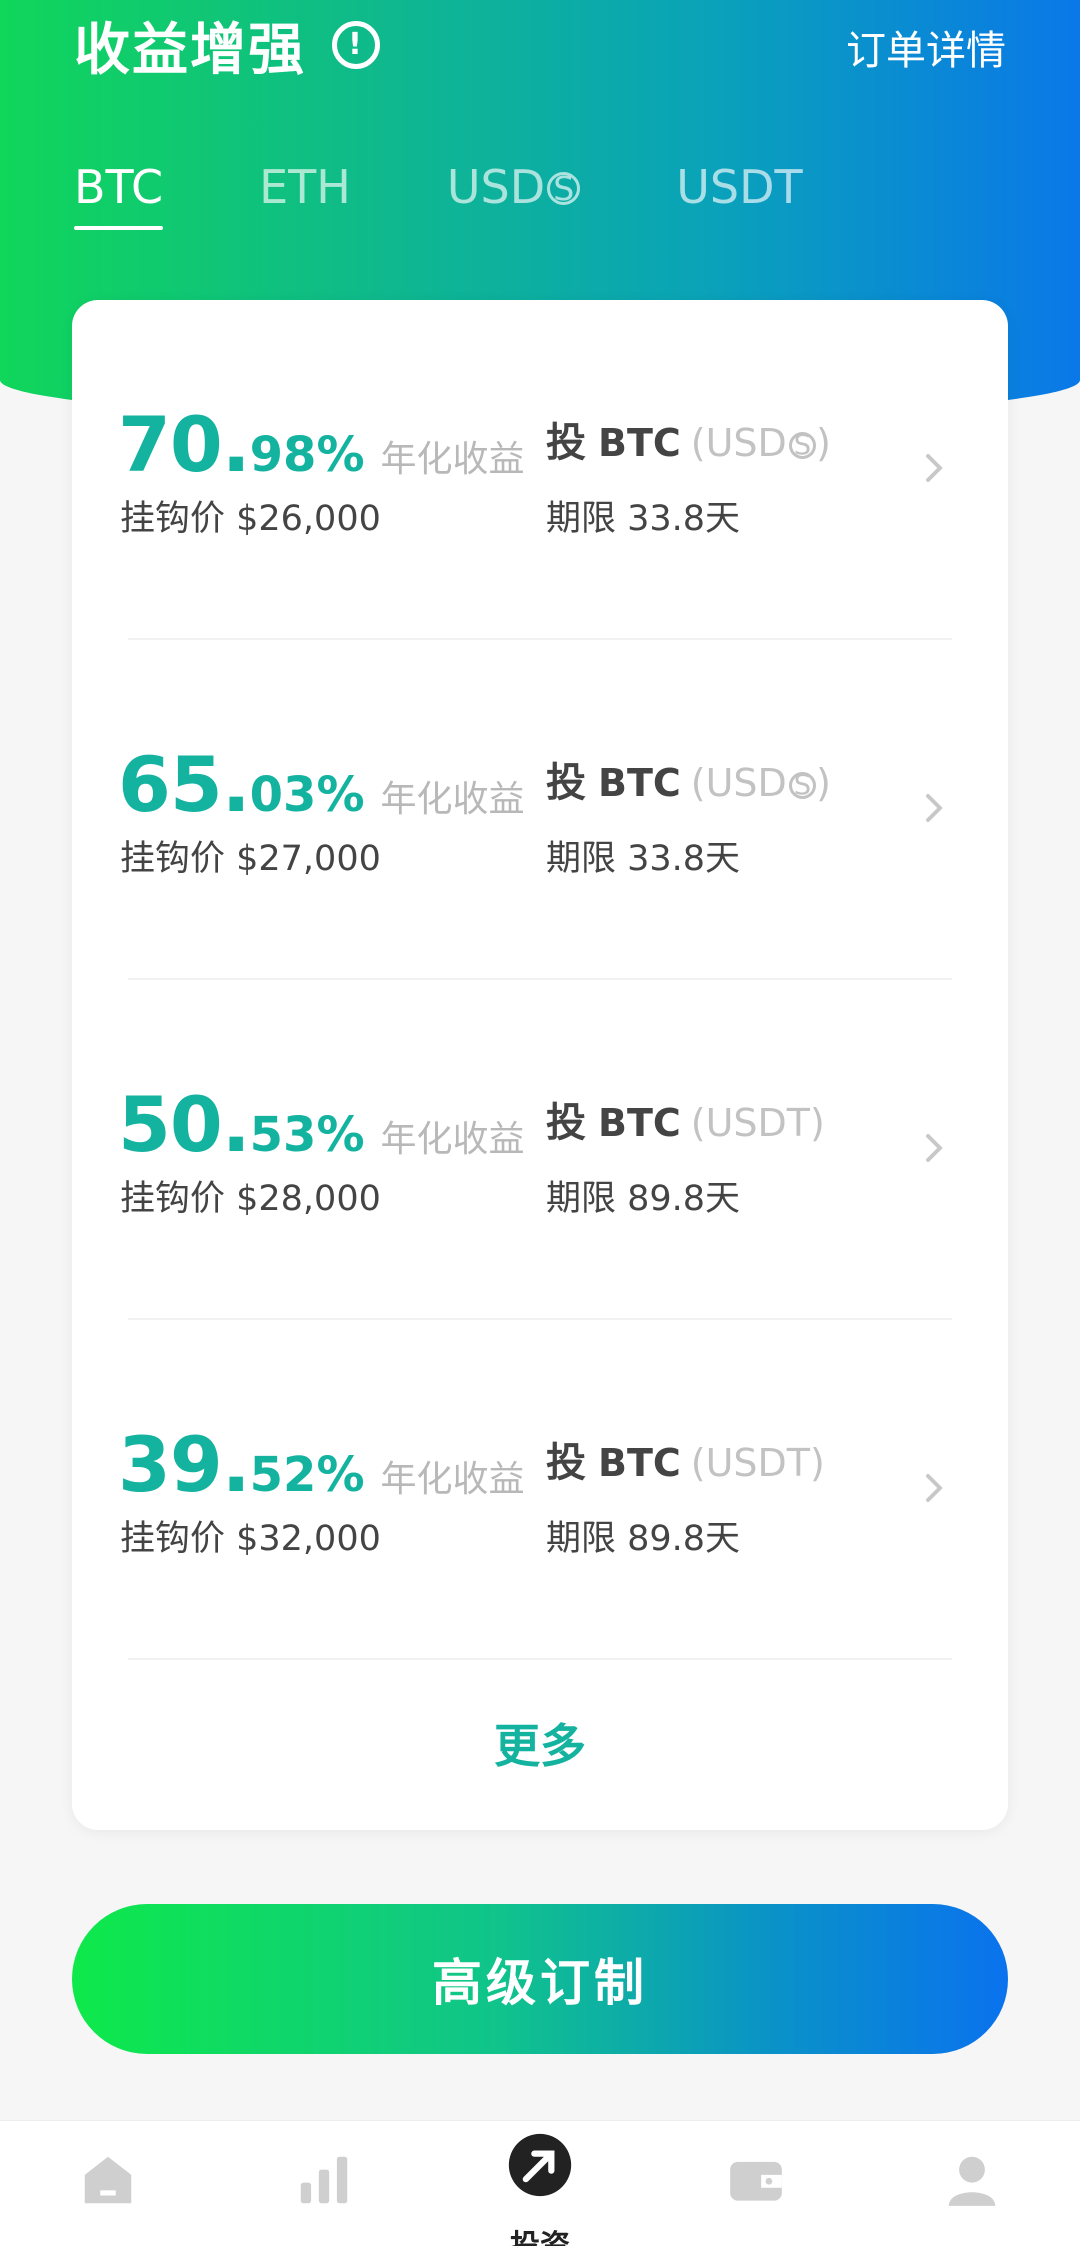 This screenshot has width=1080, height=2246. What do you see at coordinates (250, 1539) in the screenshot?
I see `strike-price: 挂钩价 $32,000` at bounding box center [250, 1539].